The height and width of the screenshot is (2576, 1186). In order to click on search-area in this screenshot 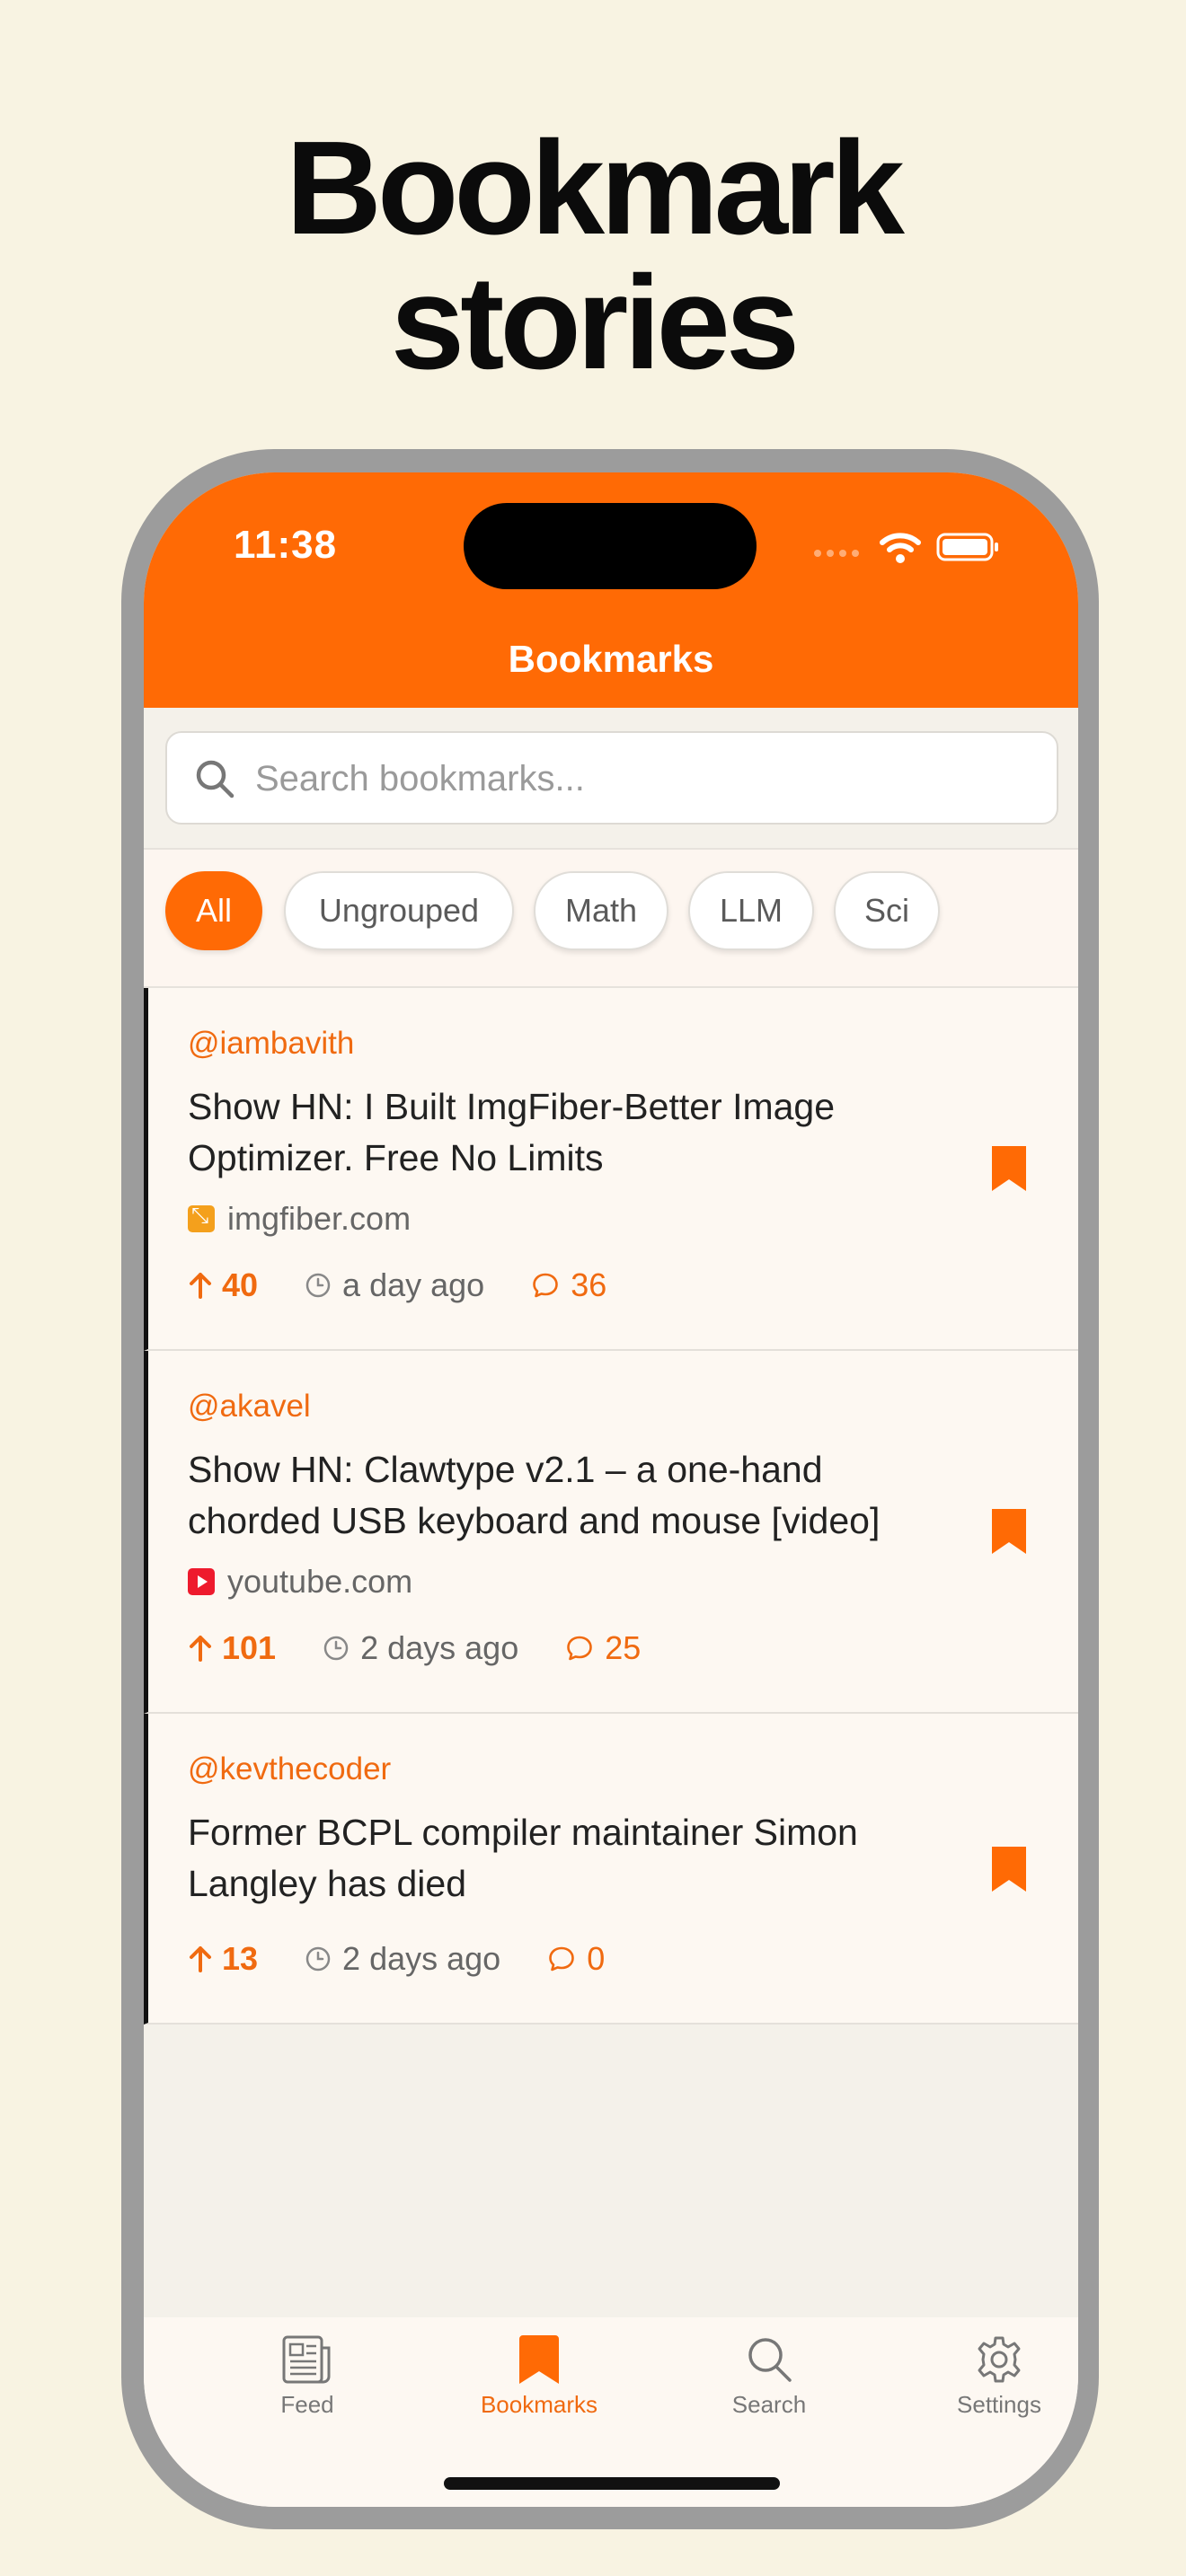, I will do `click(611, 779)`.